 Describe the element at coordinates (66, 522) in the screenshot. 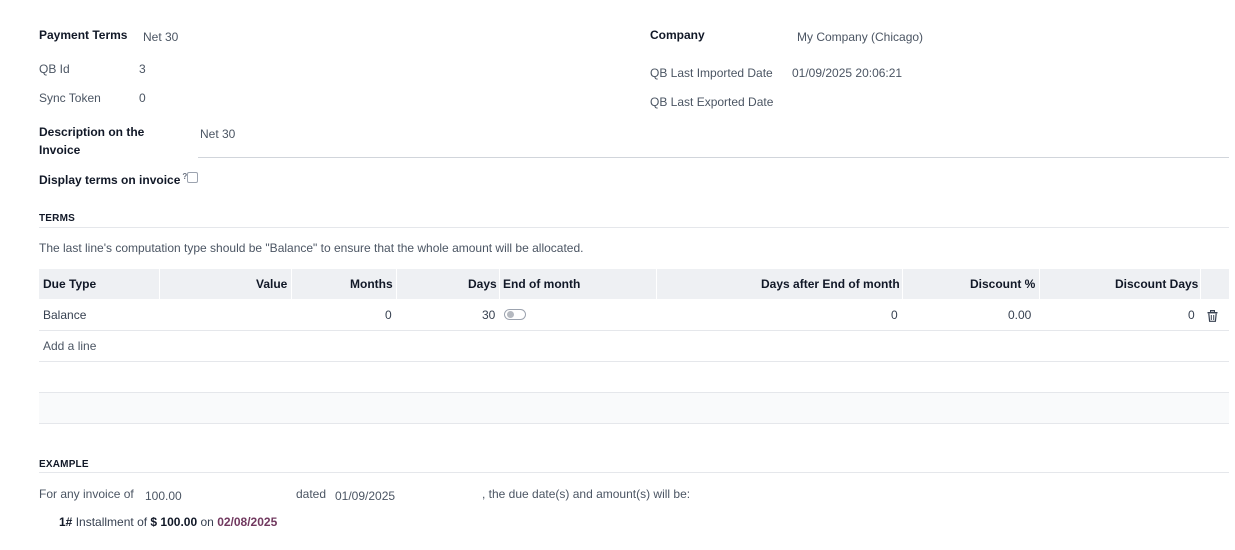

I see `installment-number: 1#` at that location.